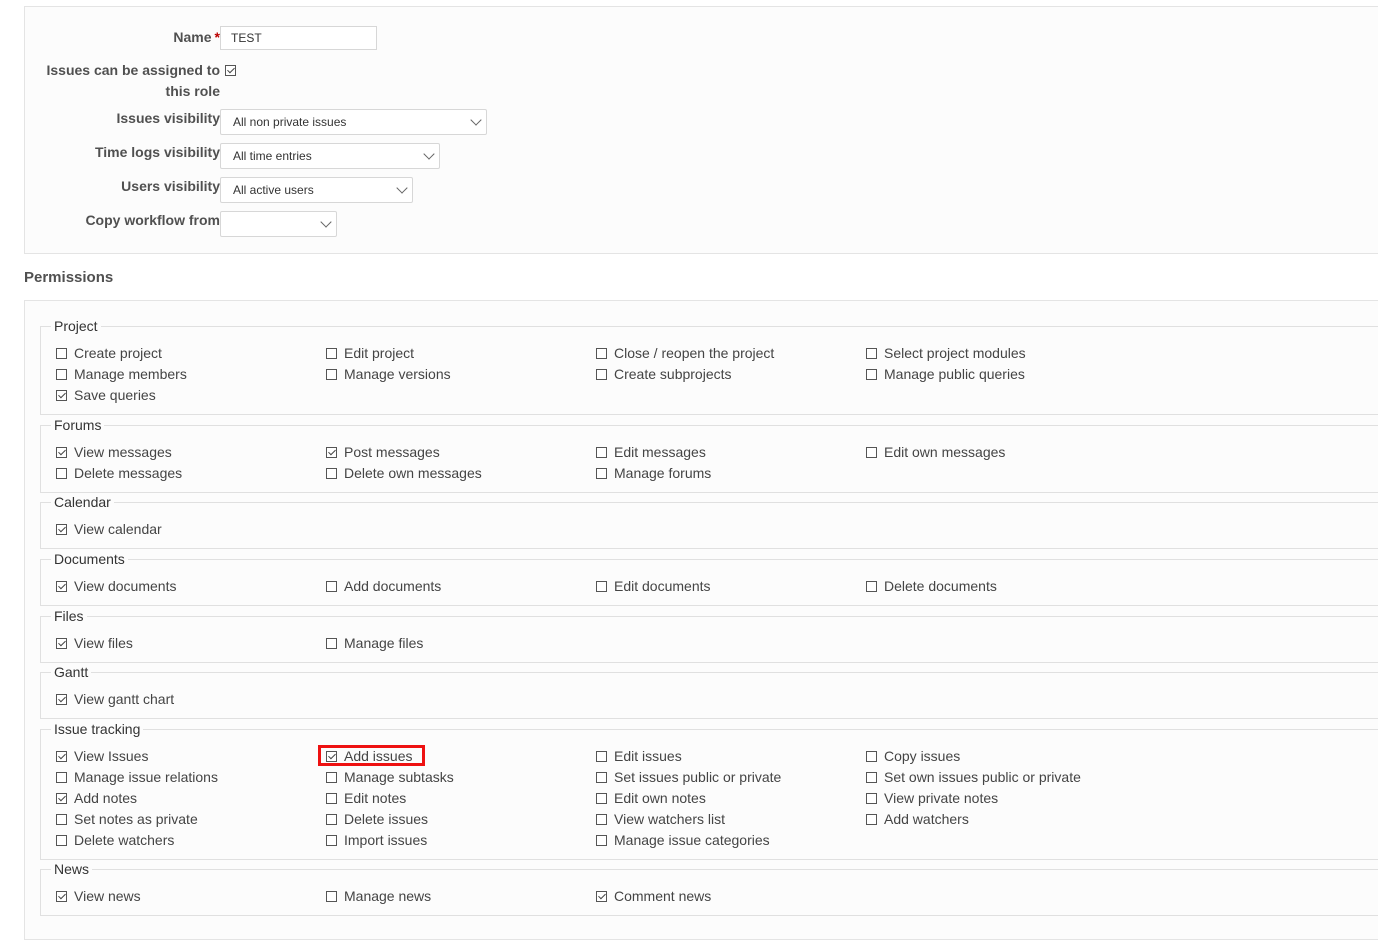 The image size is (1378, 940). Describe the element at coordinates (114, 452) in the screenshot. I see `permission-view-messages: View messages` at that location.